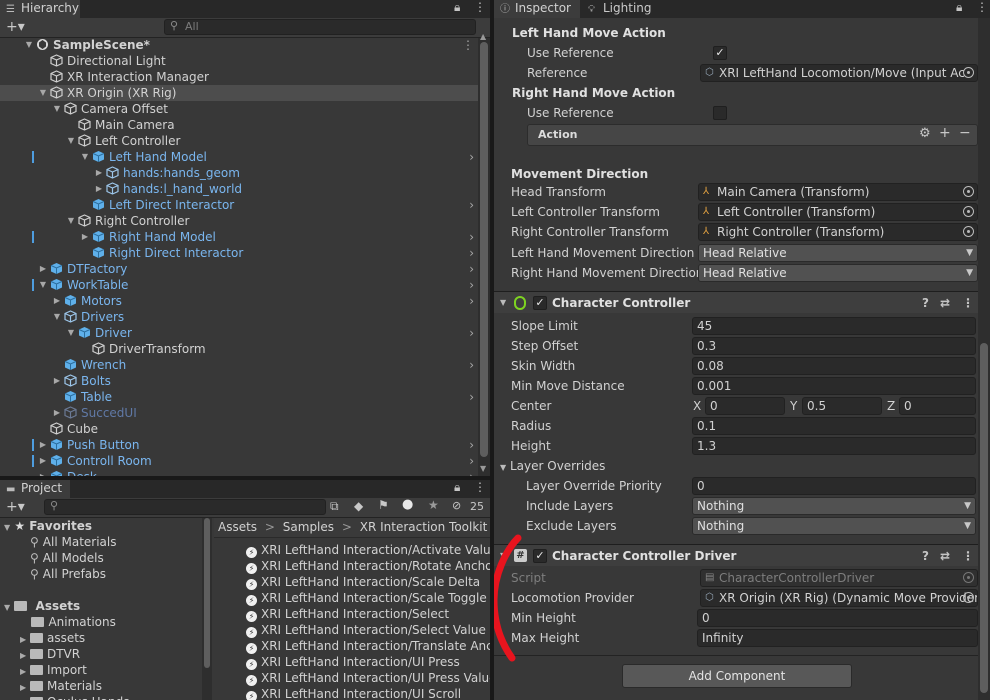 The height and width of the screenshot is (700, 990). Describe the element at coordinates (239, 301) in the screenshot. I see `hierarchy-item: ▶ Motors ›` at that location.